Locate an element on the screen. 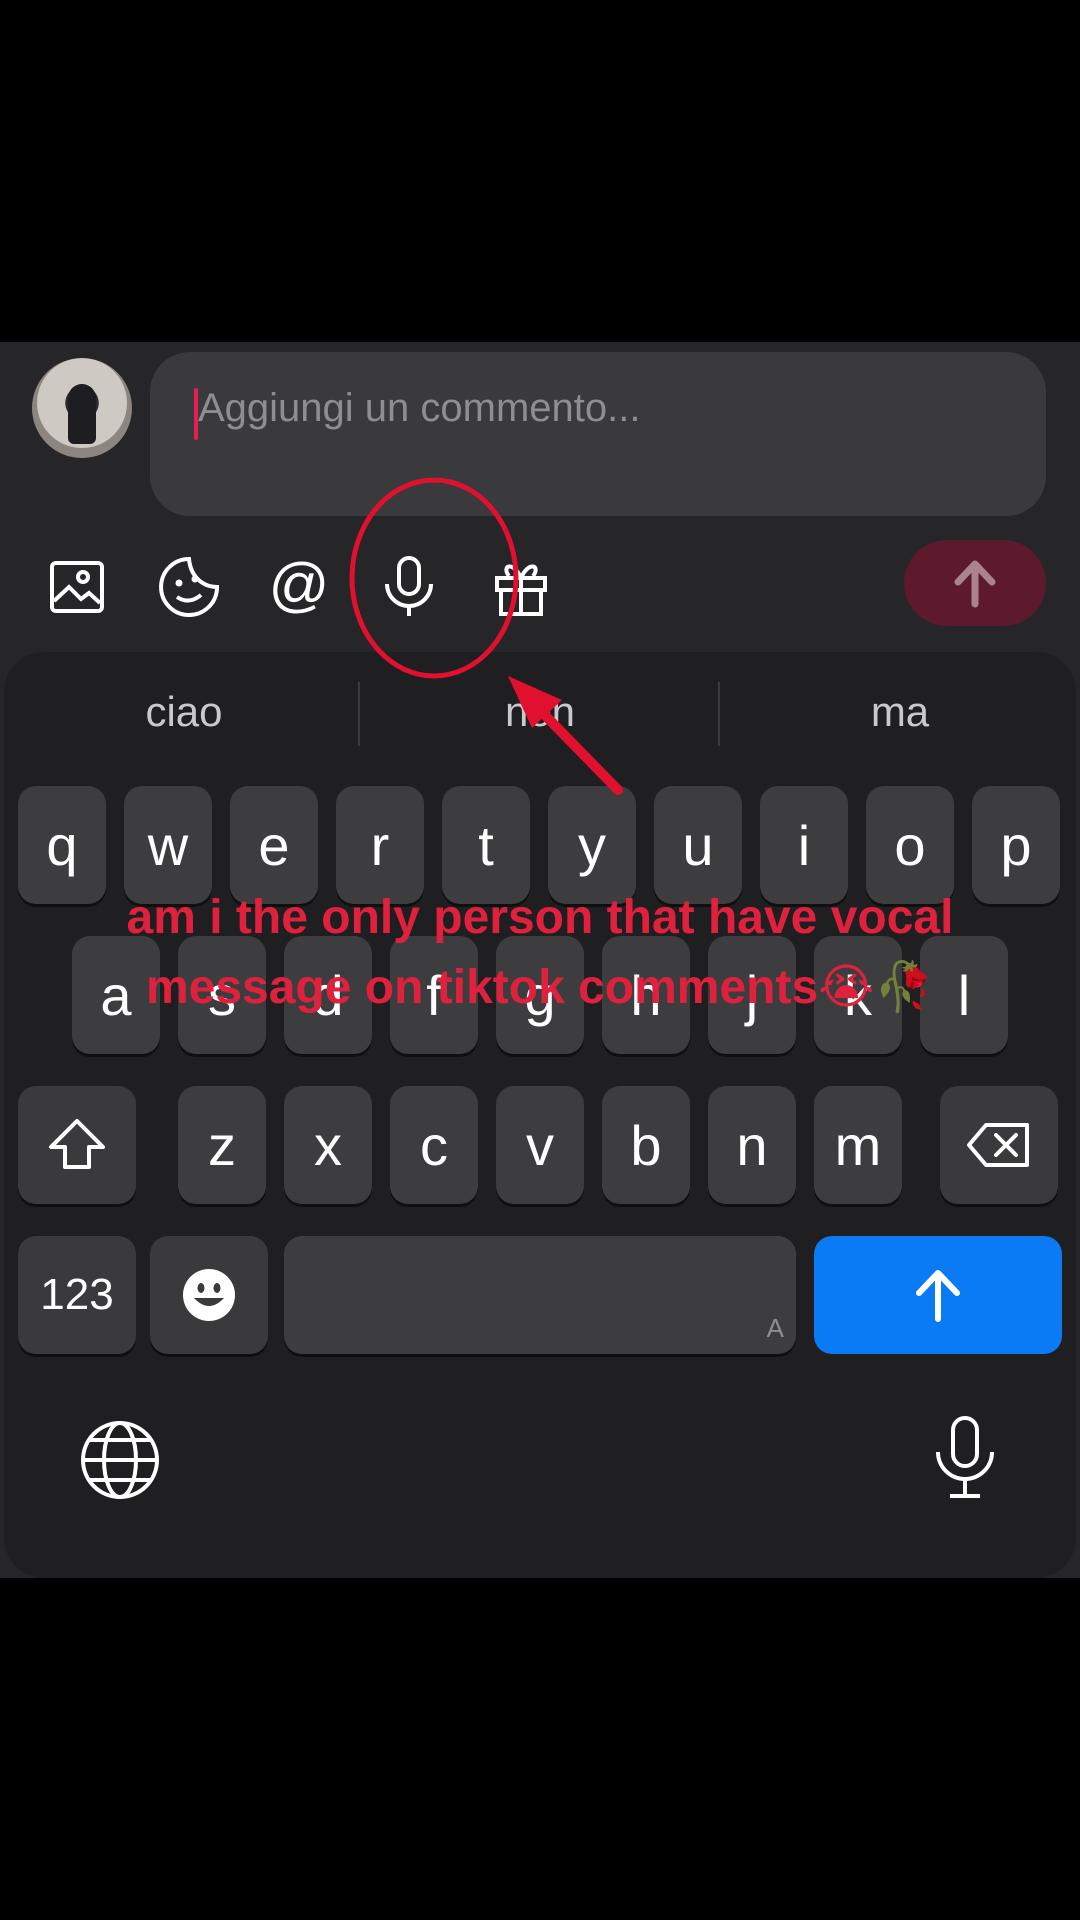 Image resolution: width=1080 pixels, height=1920 pixels. suggestion-3: ma is located at coordinates (900, 712).